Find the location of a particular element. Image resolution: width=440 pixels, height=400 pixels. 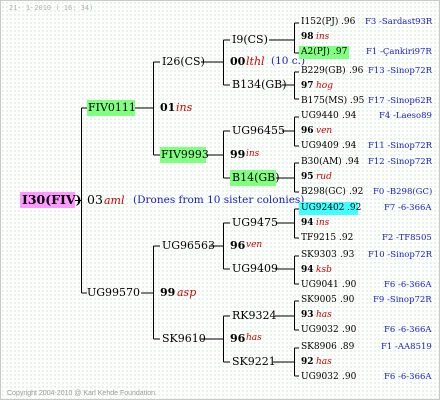

gen4-origin-link: F1 -AA8519 is located at coordinates (406, 347).